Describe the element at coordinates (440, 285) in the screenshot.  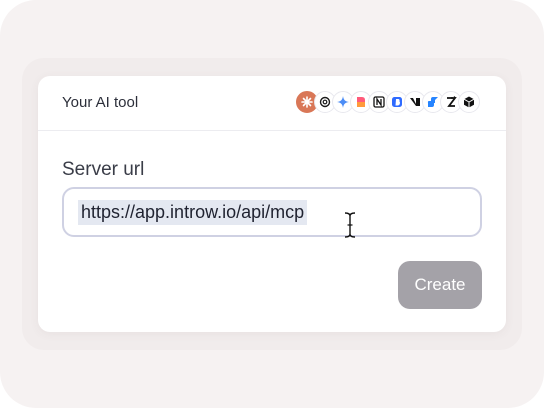
I see `create-button: Create` at that location.